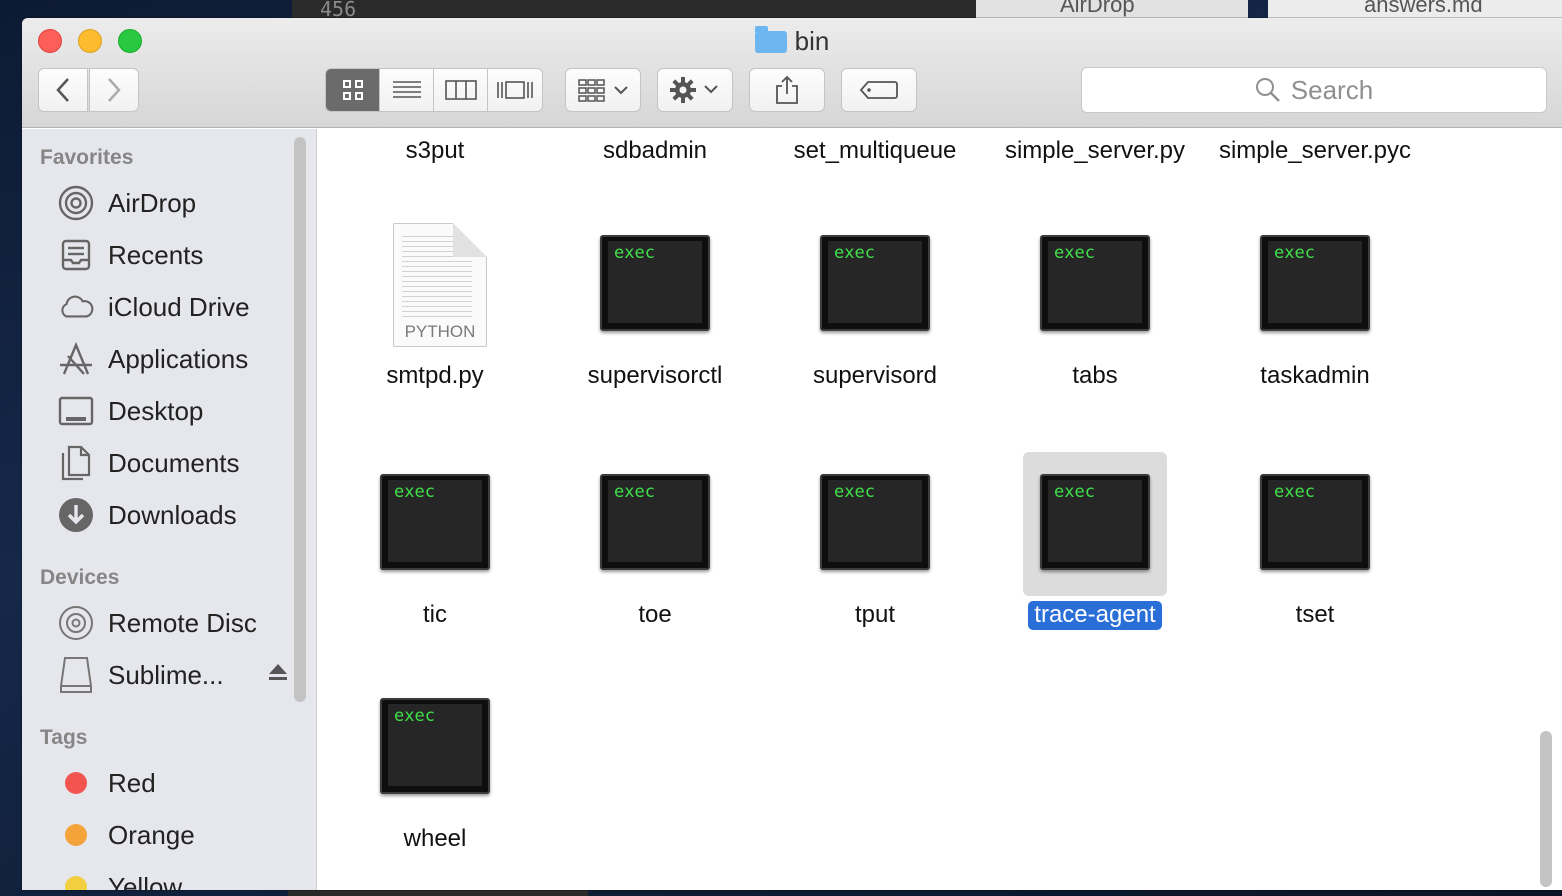 The width and height of the screenshot is (1562, 896). What do you see at coordinates (770, 39) in the screenshot?
I see `folder-icon` at bounding box center [770, 39].